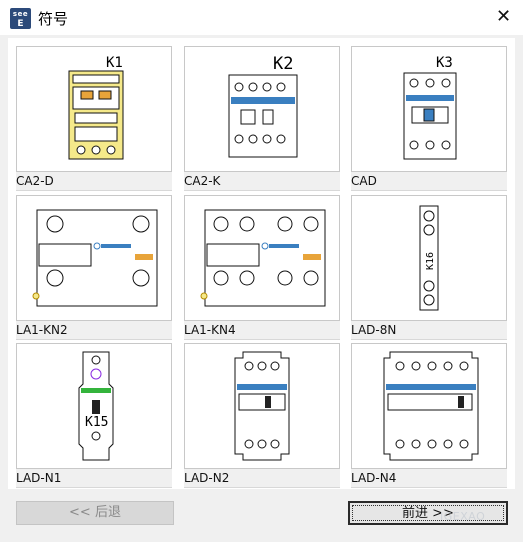 This screenshot has height=542, width=523. What do you see at coordinates (94, 478) in the screenshot?
I see `symbol-label: LAD-N1` at bounding box center [94, 478].